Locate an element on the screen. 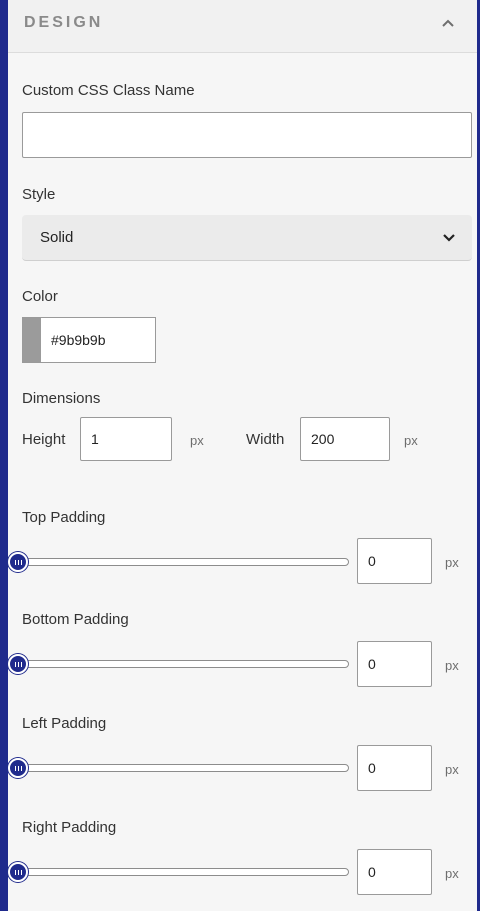 This screenshot has width=480, height=911. right-padding-input: 0 is located at coordinates (394, 872).